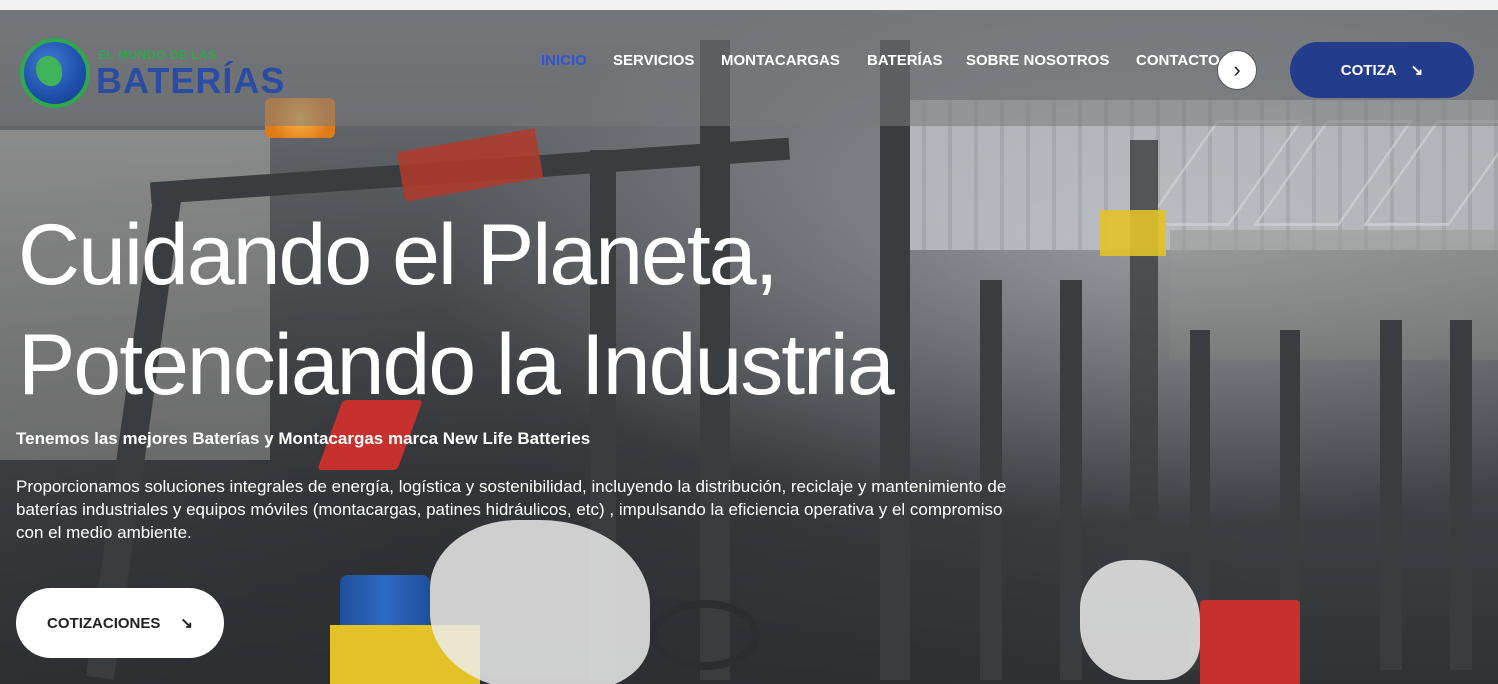  I want to click on nav-item-contacto: CONTACTO, so click(1178, 60).